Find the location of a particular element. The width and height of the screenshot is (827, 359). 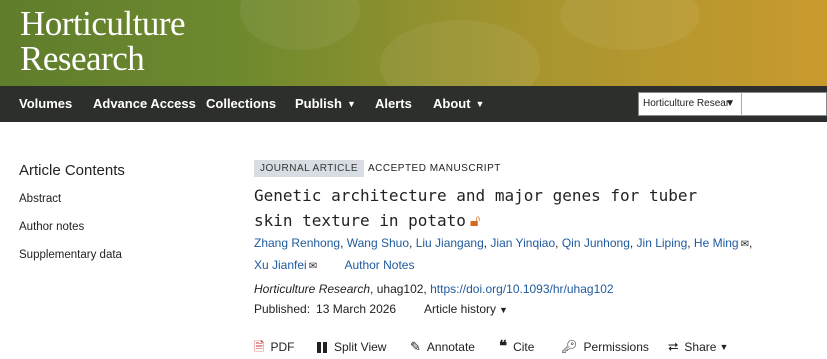

published-date: 13 March 2026 is located at coordinates (356, 309).